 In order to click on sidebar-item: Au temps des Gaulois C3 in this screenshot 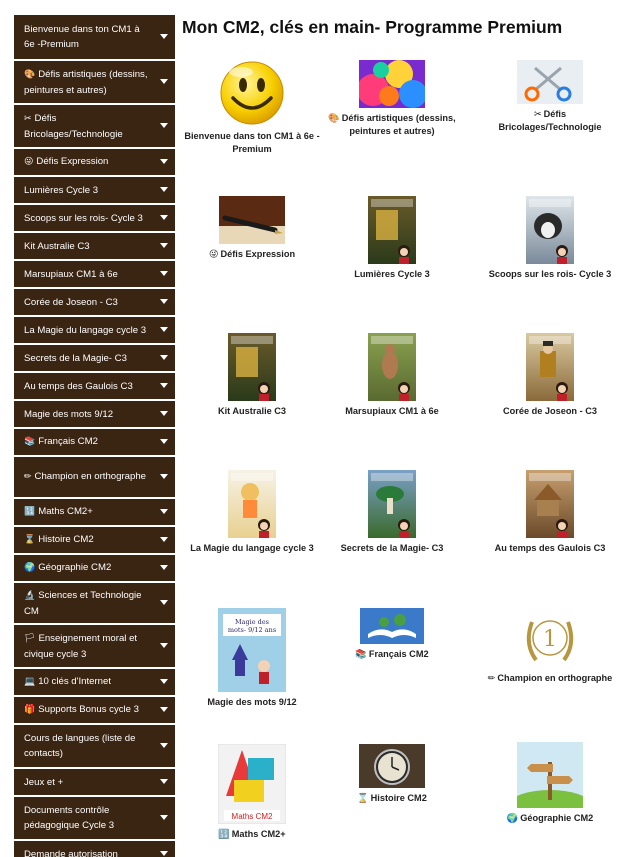, I will do `click(94, 387)`.